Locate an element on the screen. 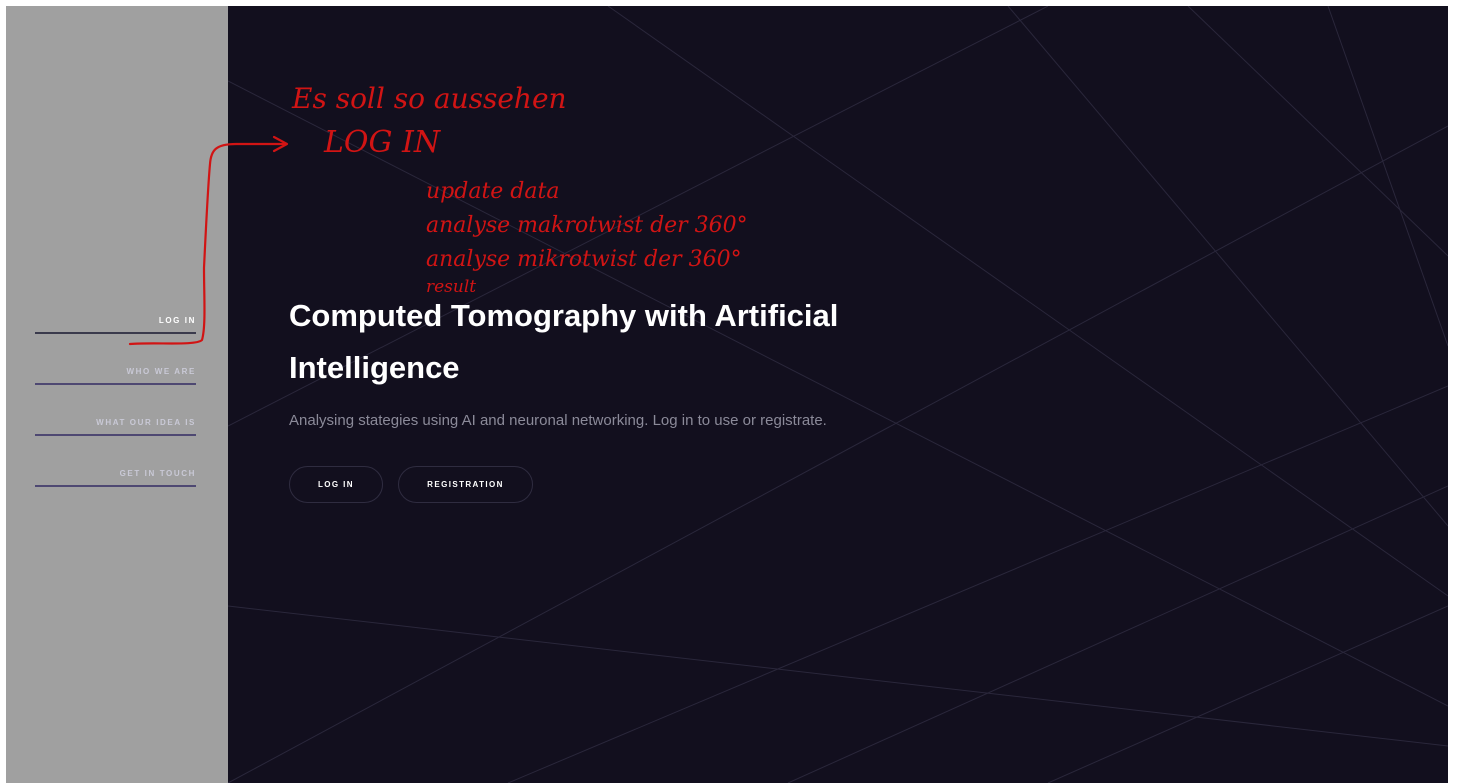  login-button: LOG IN is located at coordinates (336, 484).